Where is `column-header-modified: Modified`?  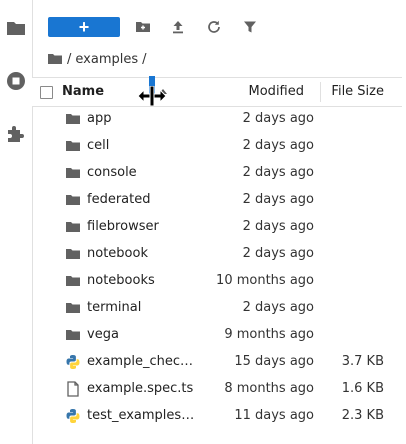 column-header-modified: Modified is located at coordinates (253, 92).